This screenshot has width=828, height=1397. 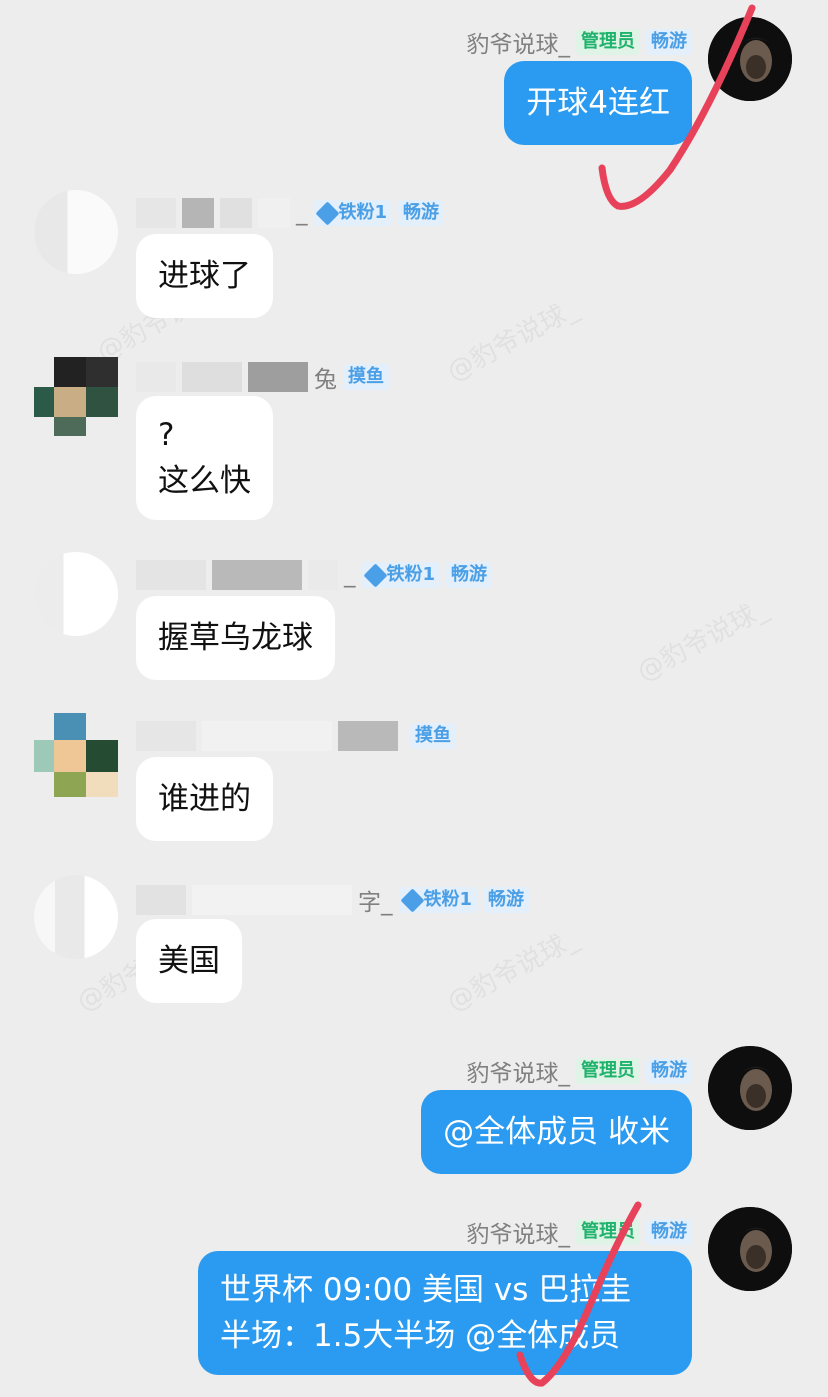 I want to click on sender-meta: 字_ 铁粉1 畅游, so click(x=333, y=900).